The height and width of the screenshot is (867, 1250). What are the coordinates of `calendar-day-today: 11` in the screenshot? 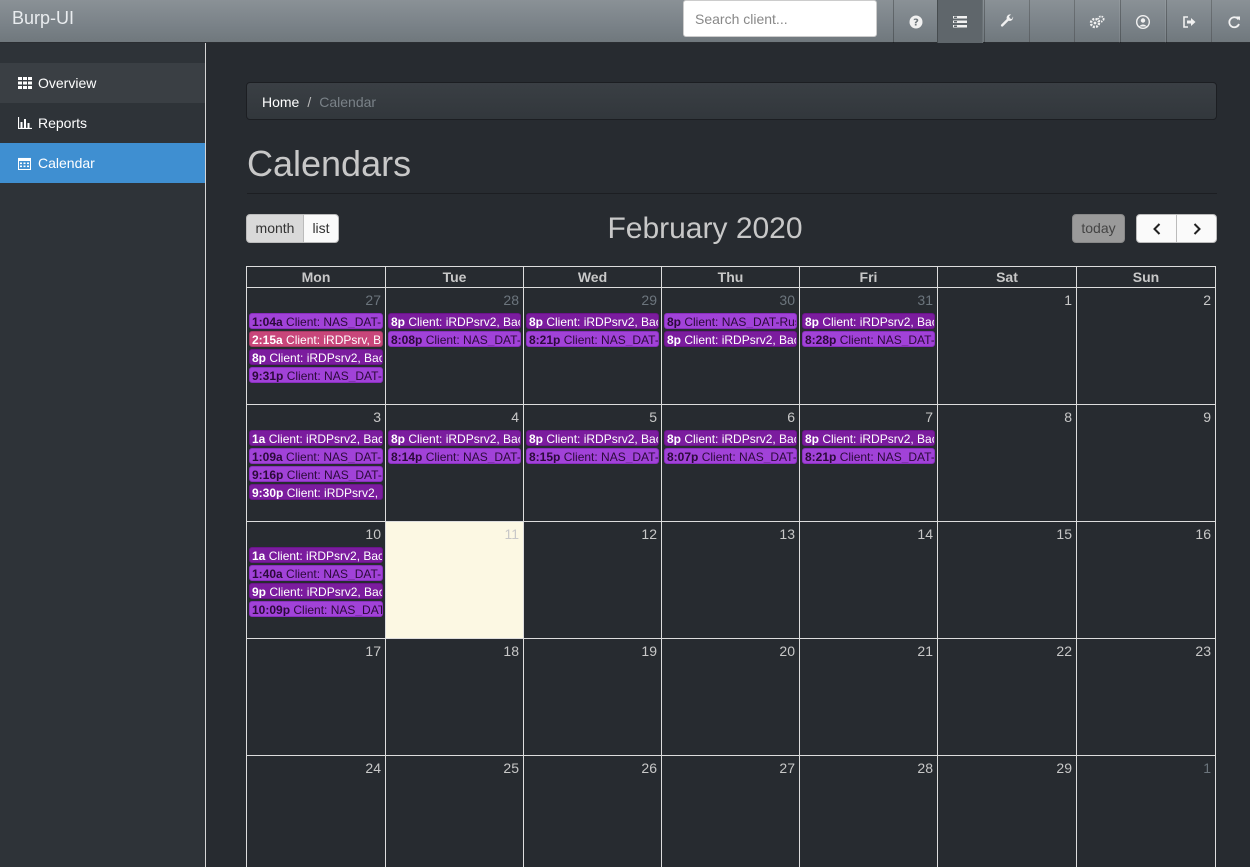 It's located at (455, 580).